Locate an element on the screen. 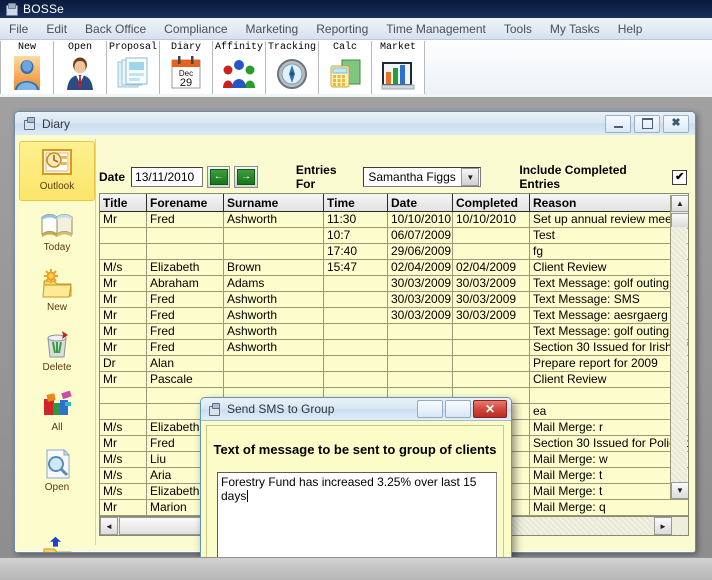 Image resolution: width=712 pixels, height=580 pixels. prev-day-button: ← is located at coordinates (219, 177).